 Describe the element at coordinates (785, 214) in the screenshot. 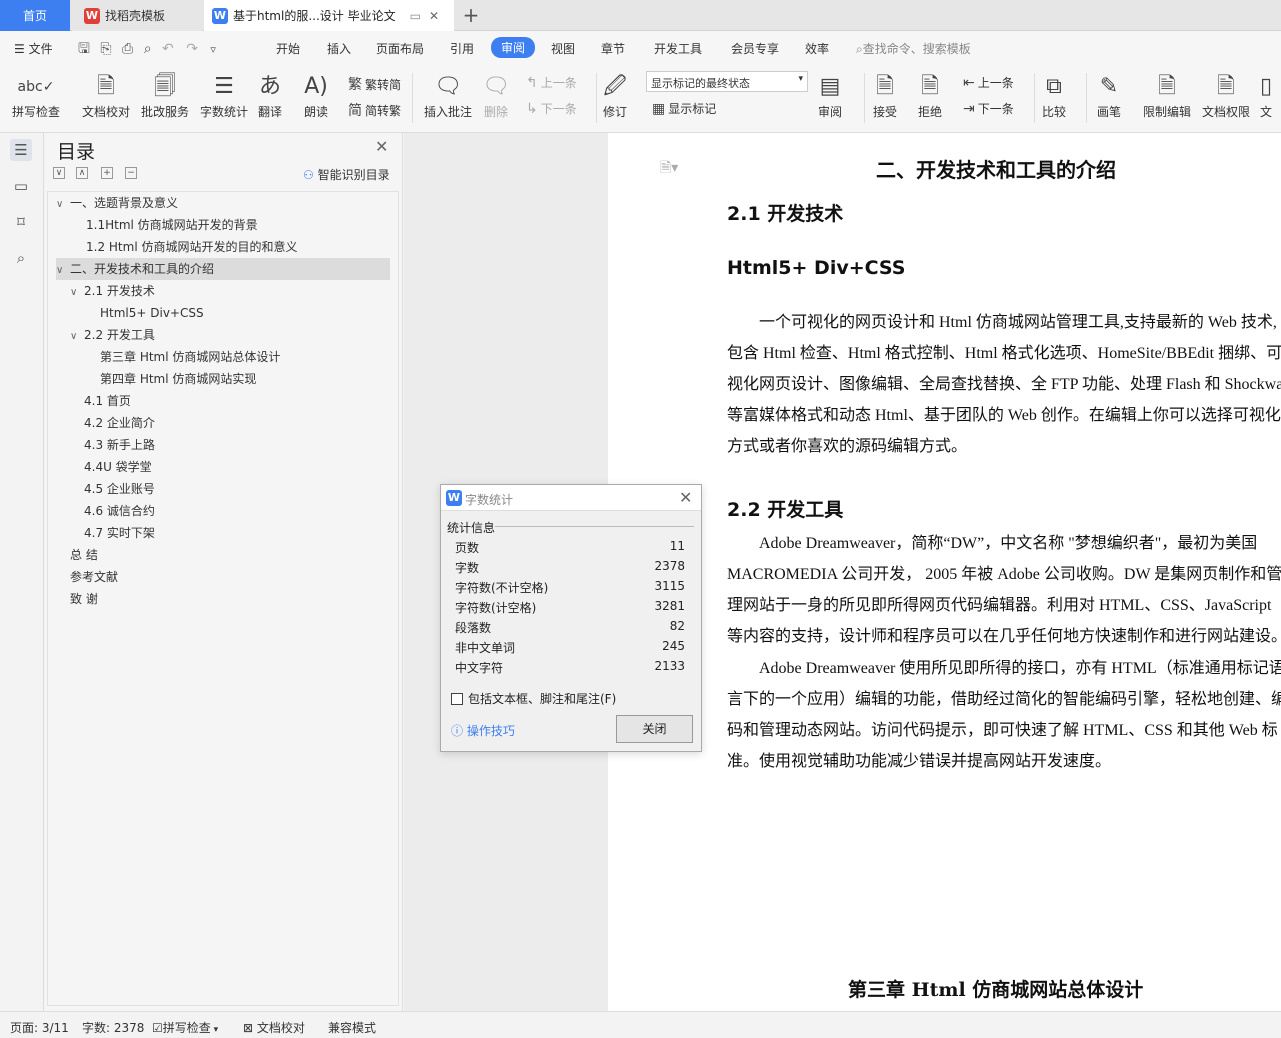

I see `heading-2-1: 2.1 开发技术` at that location.